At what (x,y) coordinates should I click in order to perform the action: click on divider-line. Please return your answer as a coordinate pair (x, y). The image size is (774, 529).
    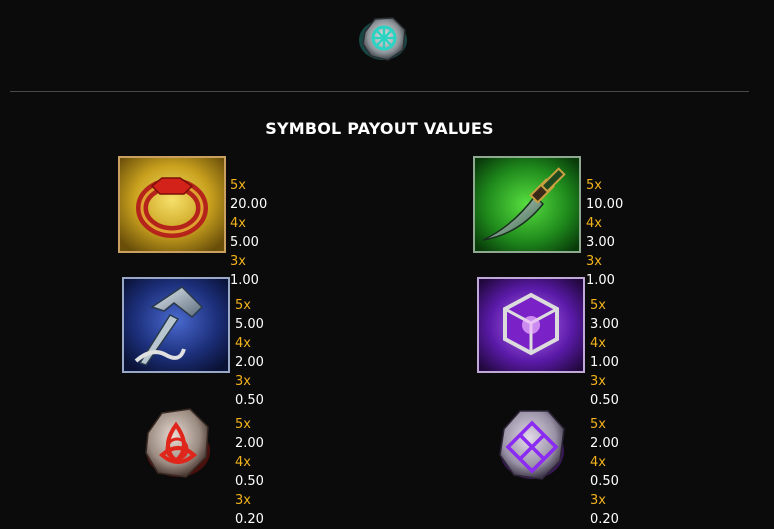
    Looking at the image, I should click on (379, 91).